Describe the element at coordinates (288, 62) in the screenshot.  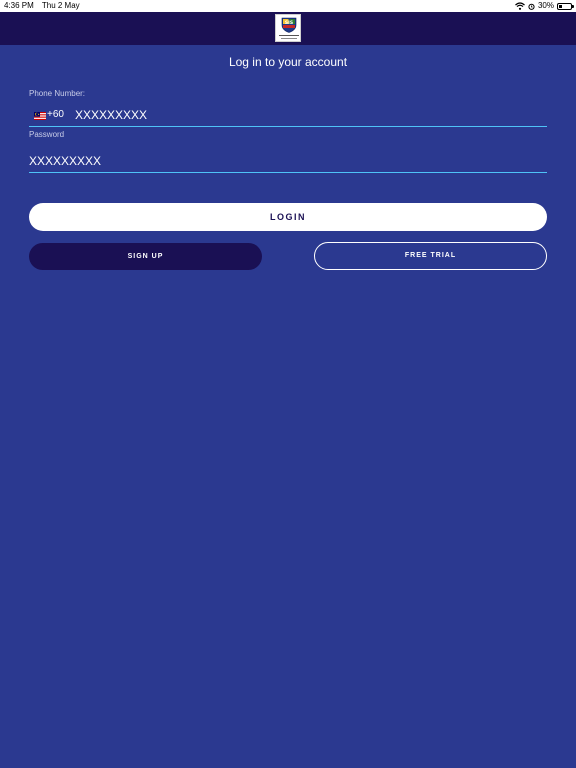
I see `page-title: Log in to your account` at that location.